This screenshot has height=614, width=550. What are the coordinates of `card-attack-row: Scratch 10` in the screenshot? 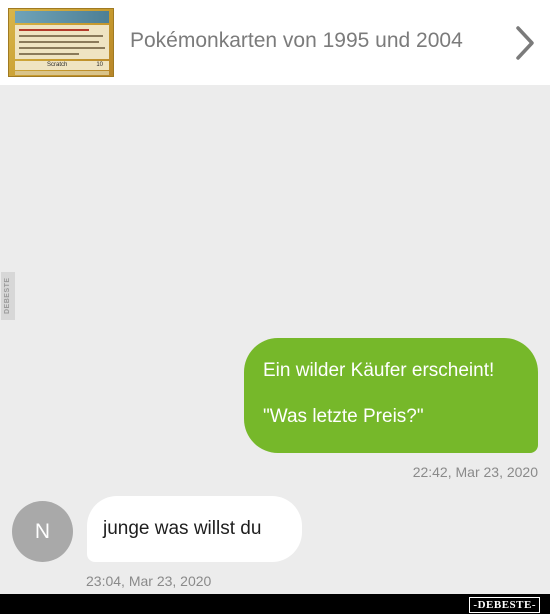 It's located at (62, 65).